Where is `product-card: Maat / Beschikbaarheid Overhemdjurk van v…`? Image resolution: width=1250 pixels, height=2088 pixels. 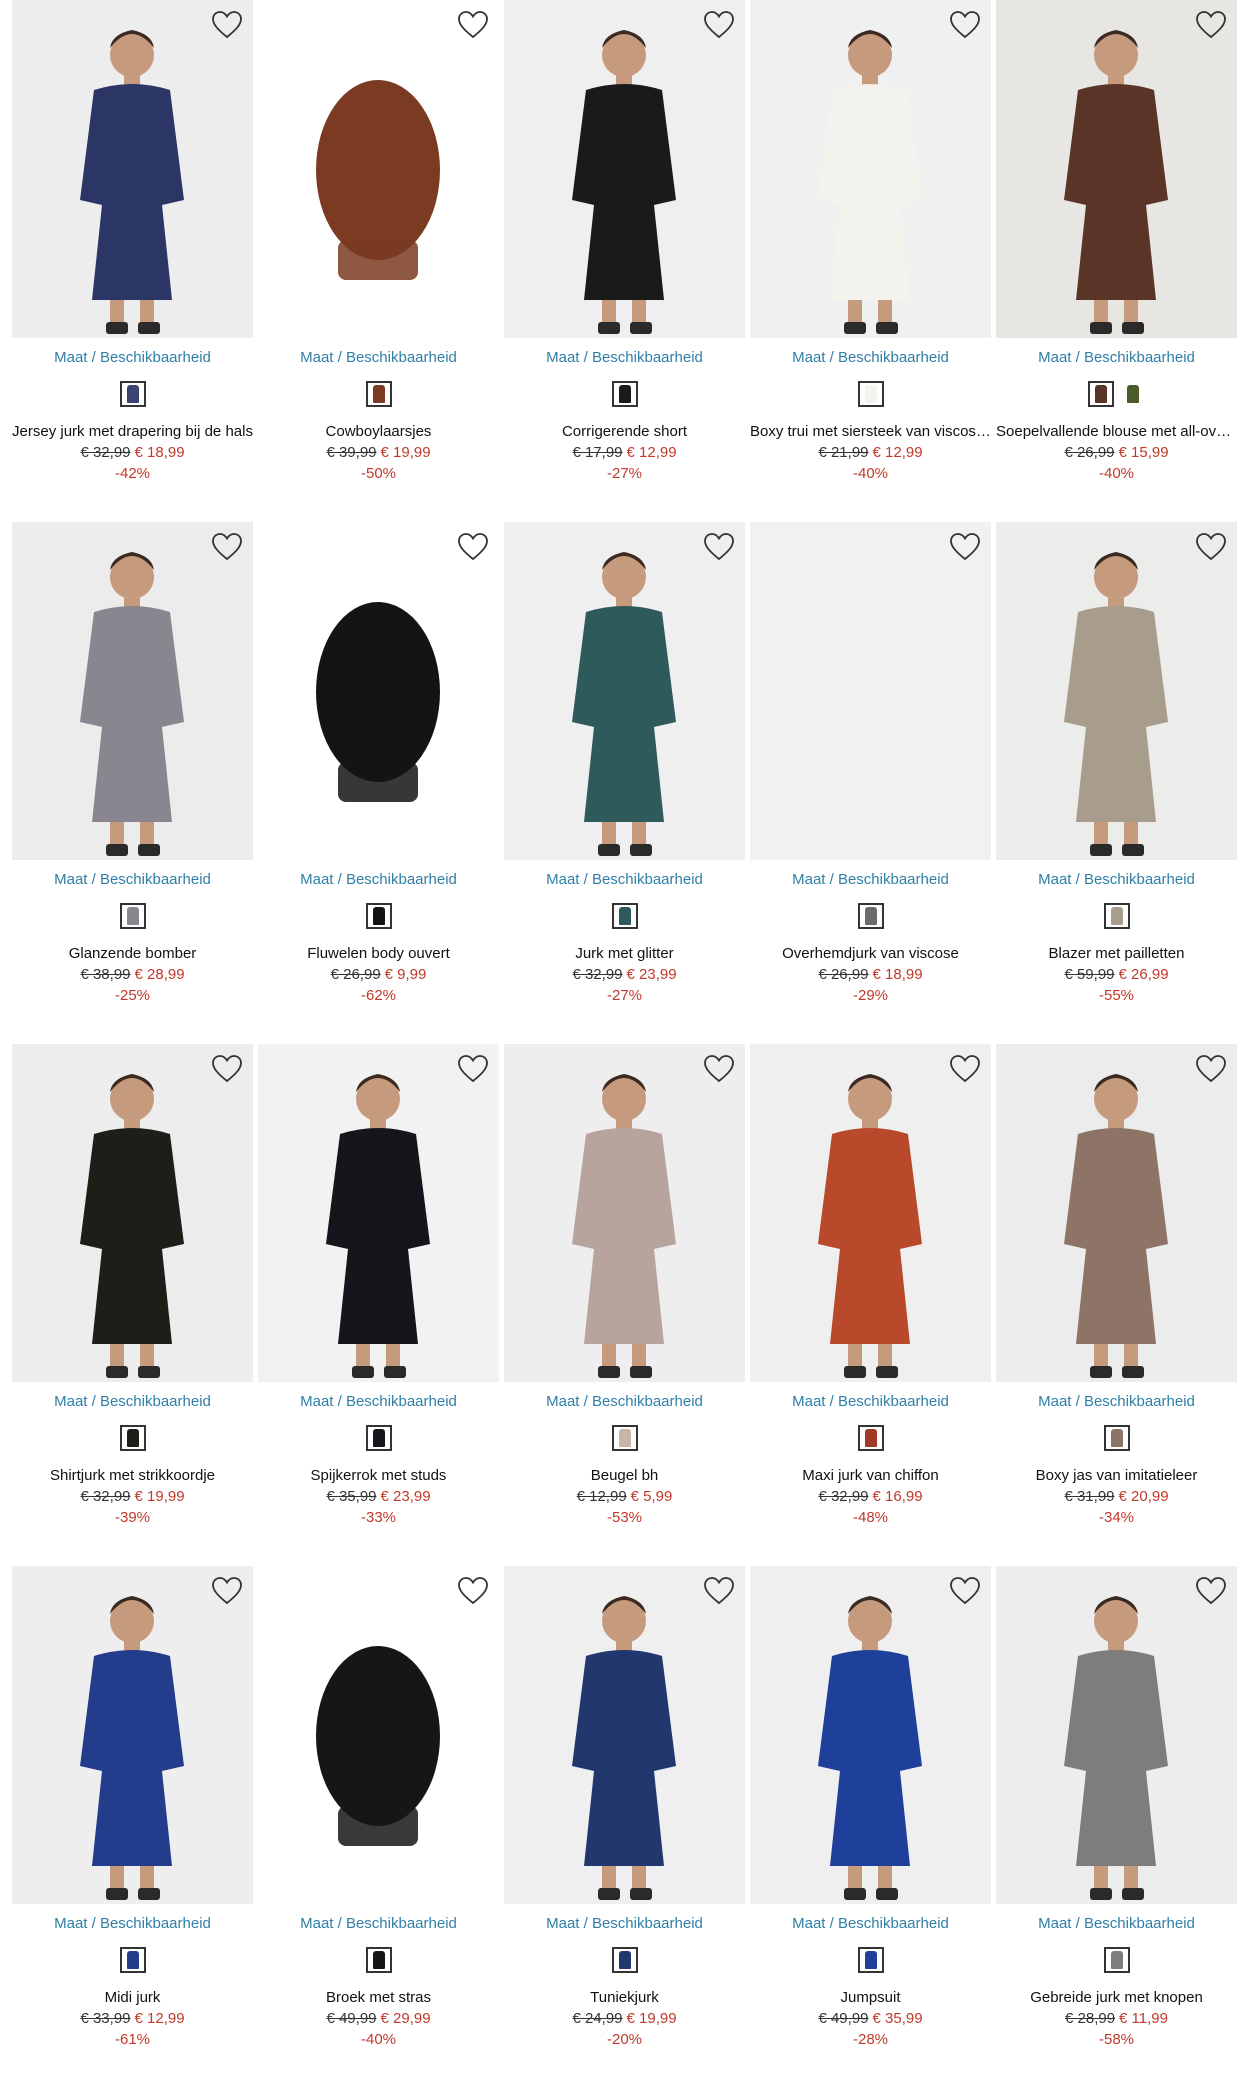
product-card: Maat / Beschikbaarheid Overhemdjurk van v… is located at coordinates (870, 783).